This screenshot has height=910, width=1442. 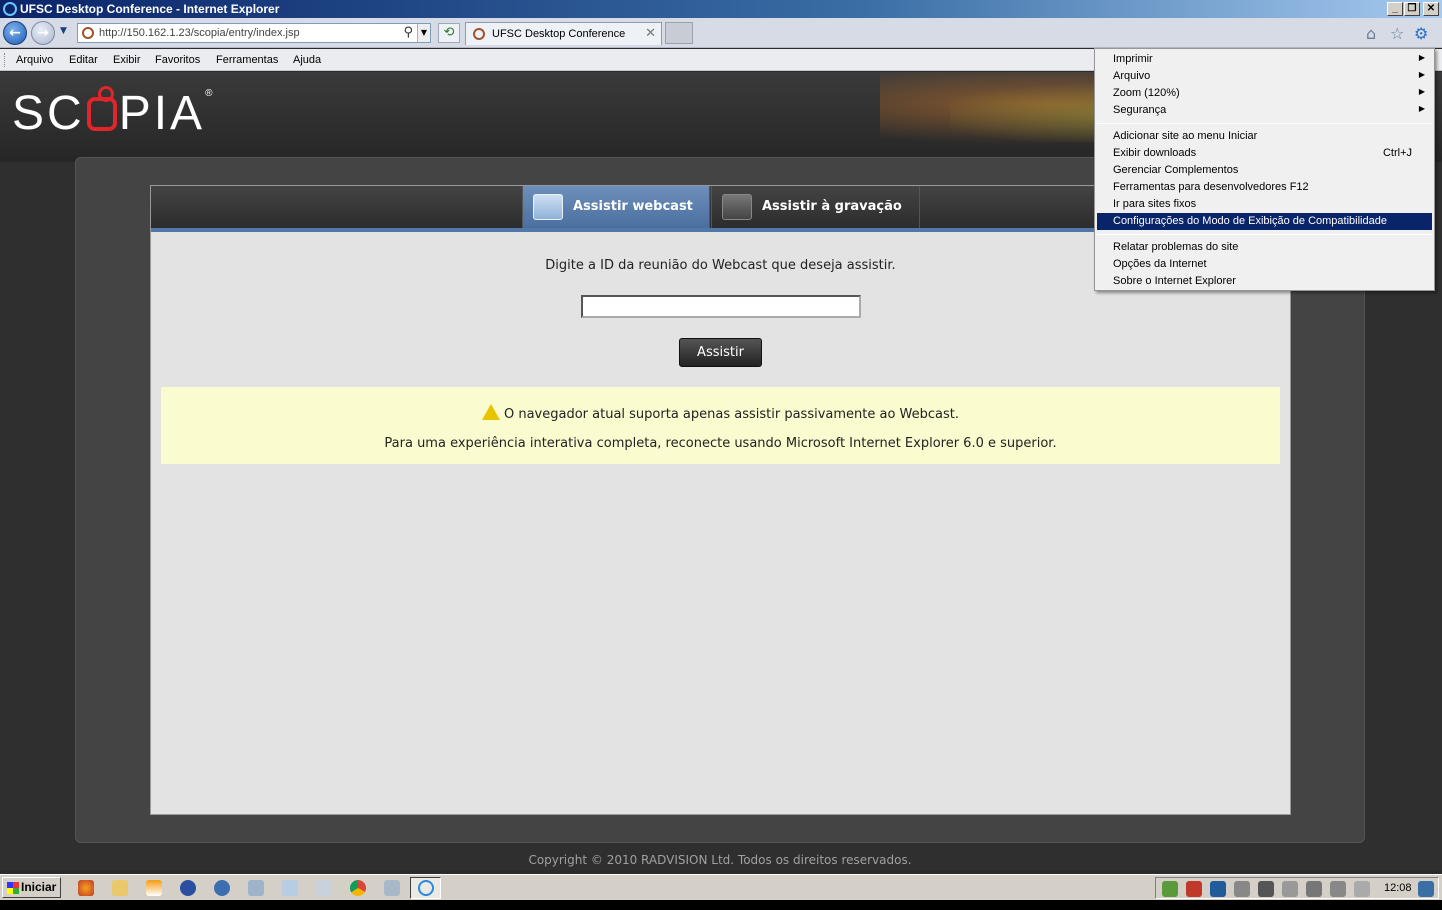 I want to click on tools-gear-icon: ⚙, so click(x=1421, y=33).